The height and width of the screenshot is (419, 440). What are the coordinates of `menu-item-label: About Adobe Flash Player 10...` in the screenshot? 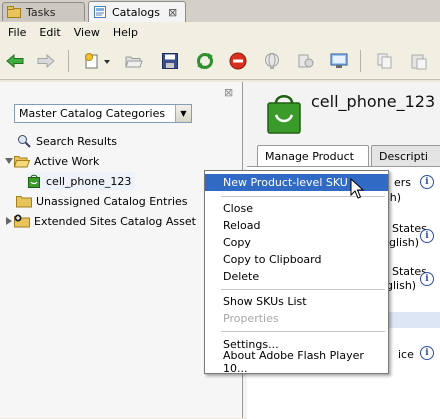 It's located at (293, 361).